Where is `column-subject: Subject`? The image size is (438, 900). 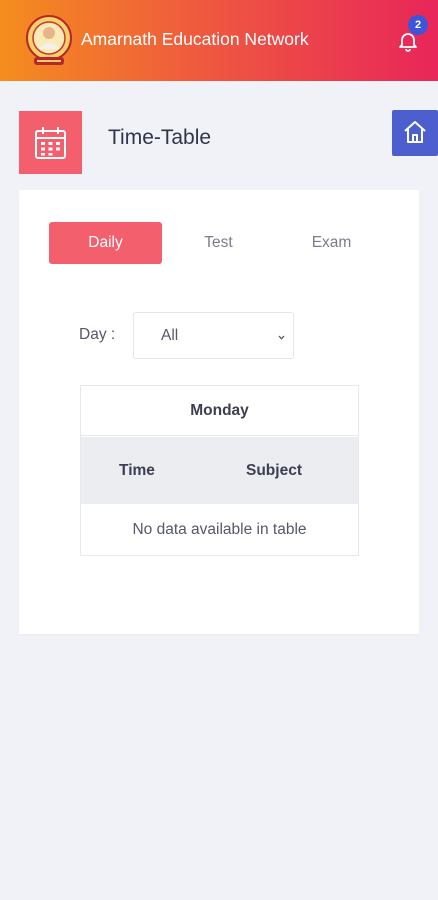
column-subject: Subject is located at coordinates (274, 470).